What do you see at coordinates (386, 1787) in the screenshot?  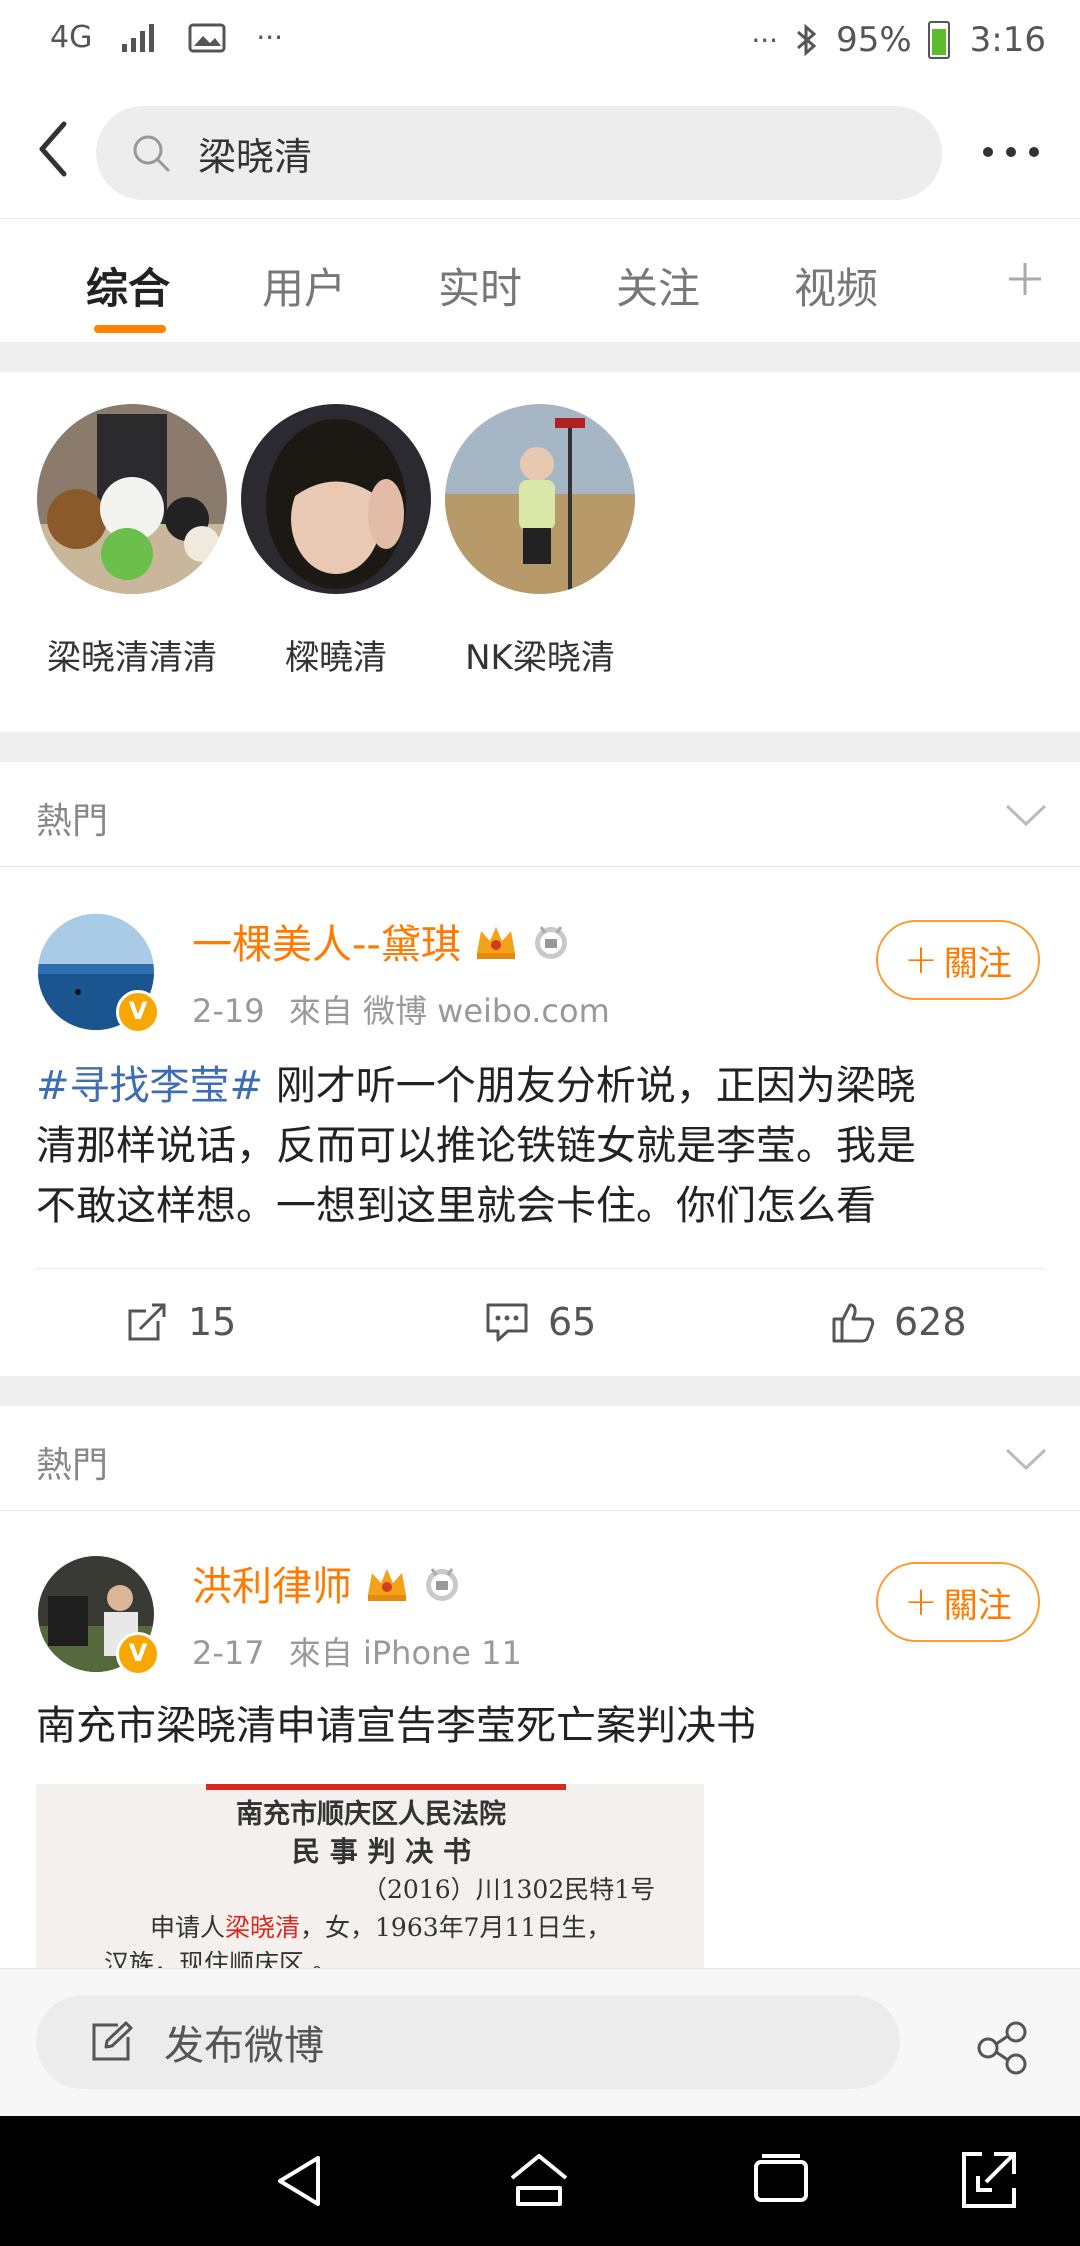 I see `document-red-line` at bounding box center [386, 1787].